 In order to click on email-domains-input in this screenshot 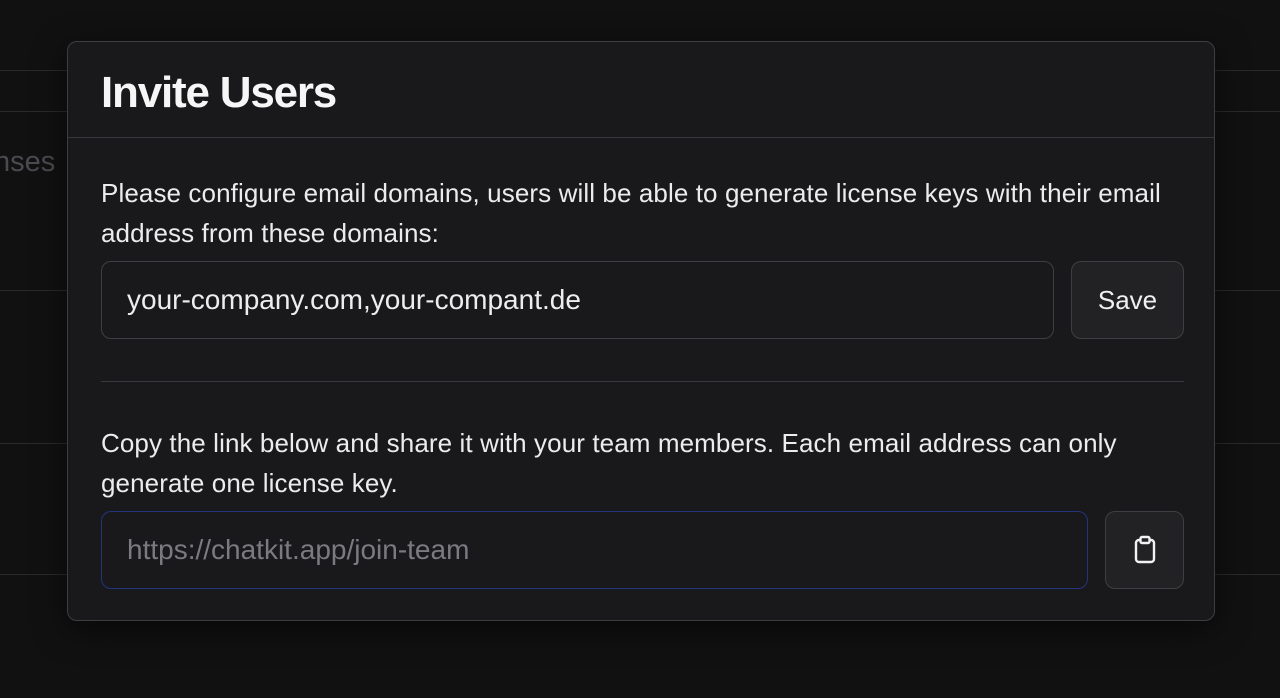, I will do `click(577, 300)`.